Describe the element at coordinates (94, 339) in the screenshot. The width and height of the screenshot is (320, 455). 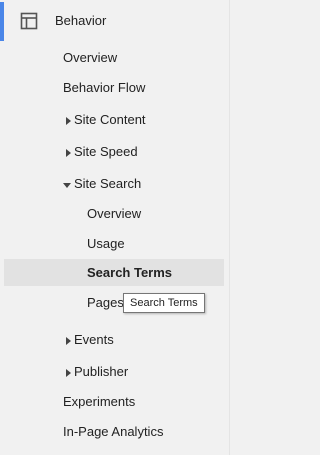
I see `nav-item-label: Events` at that location.